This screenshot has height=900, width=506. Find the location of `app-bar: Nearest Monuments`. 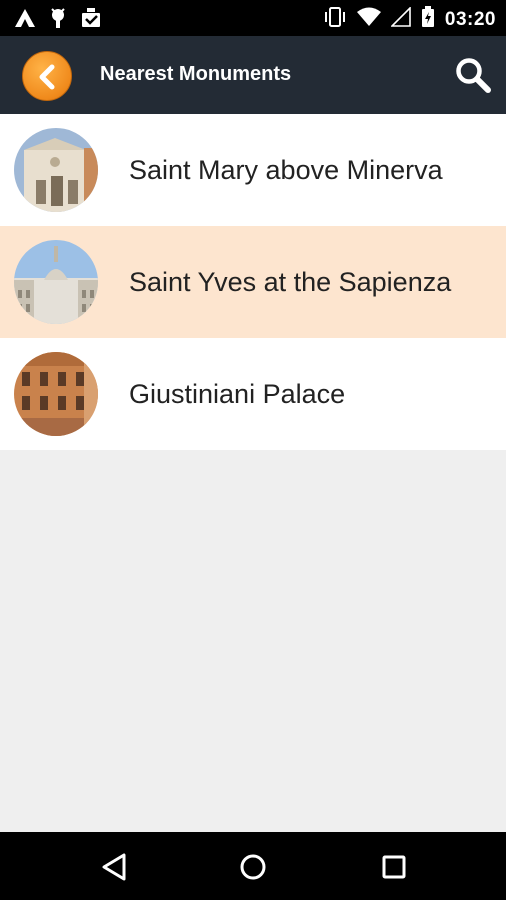

app-bar: Nearest Monuments is located at coordinates (253, 75).